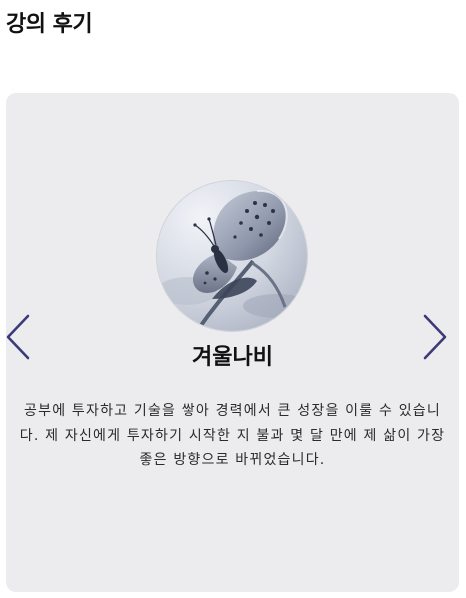 Image resolution: width=466 pixels, height=598 pixels. I want to click on section-title: 강의 후기, so click(49, 24).